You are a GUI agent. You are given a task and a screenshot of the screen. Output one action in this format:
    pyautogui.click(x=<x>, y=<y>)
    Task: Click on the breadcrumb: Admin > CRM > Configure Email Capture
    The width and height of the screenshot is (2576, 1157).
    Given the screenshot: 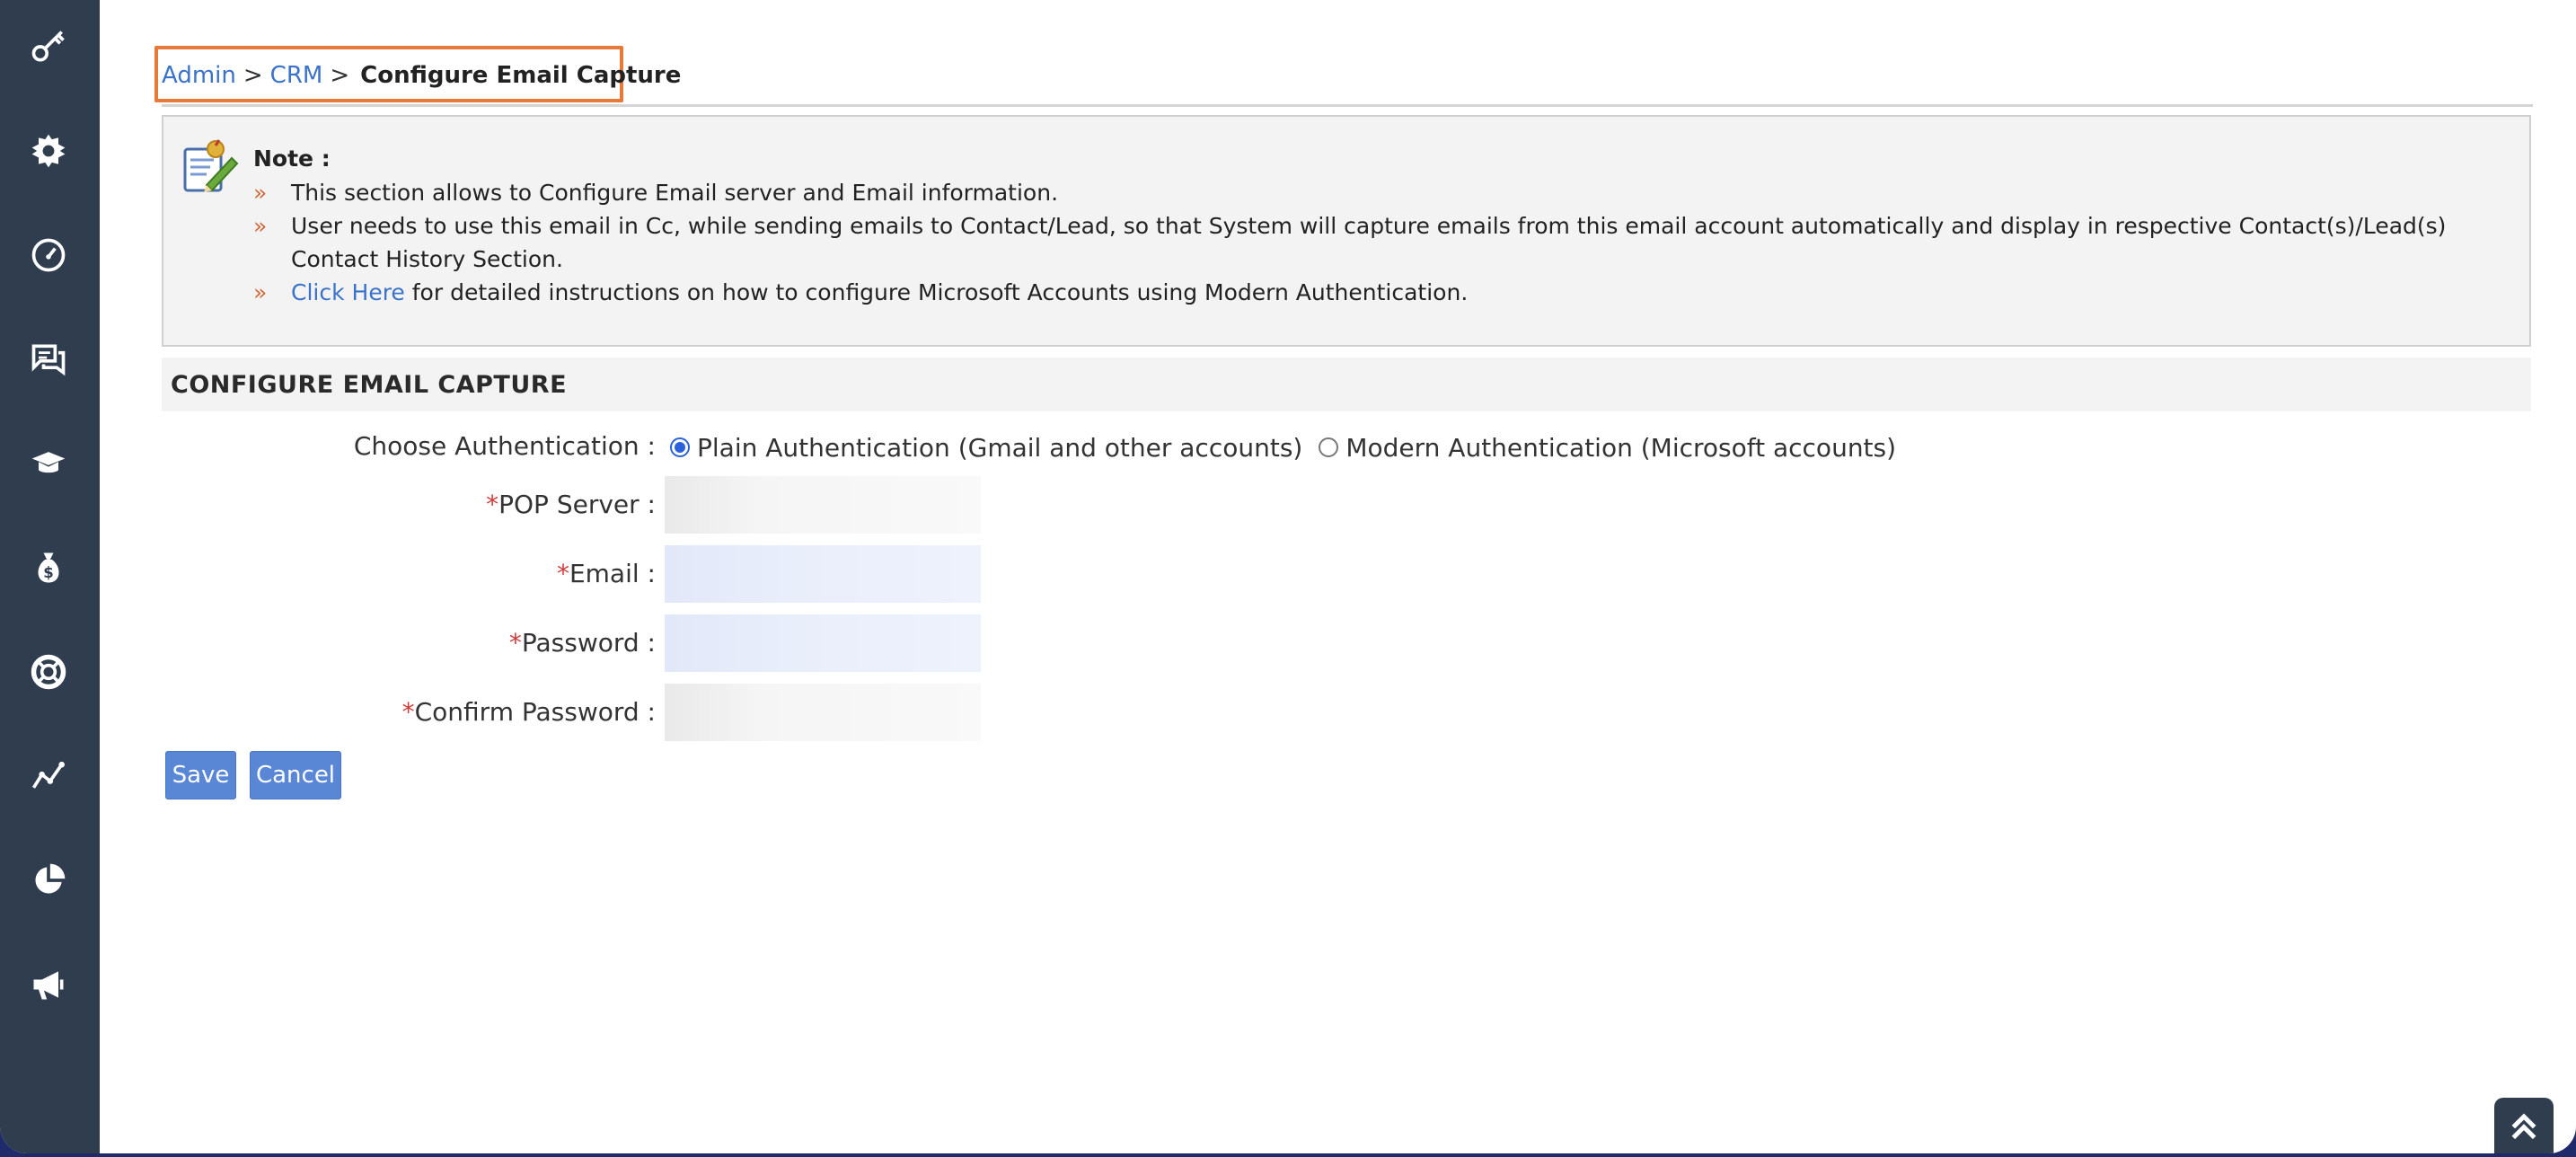 What is the action you would take?
    pyautogui.click(x=421, y=75)
    